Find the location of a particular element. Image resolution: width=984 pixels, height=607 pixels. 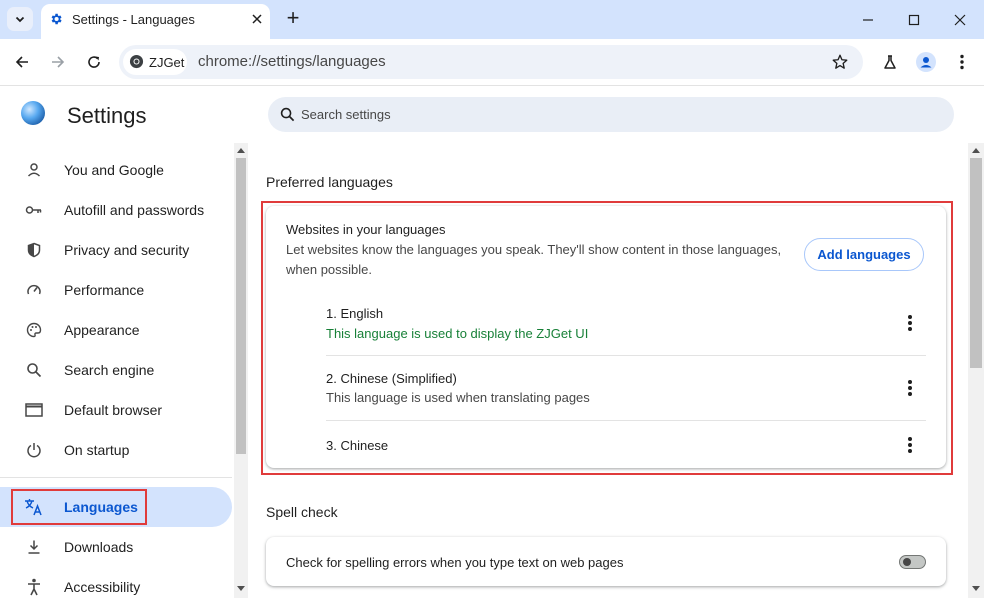

minimize-icon is located at coordinates (868, 20).